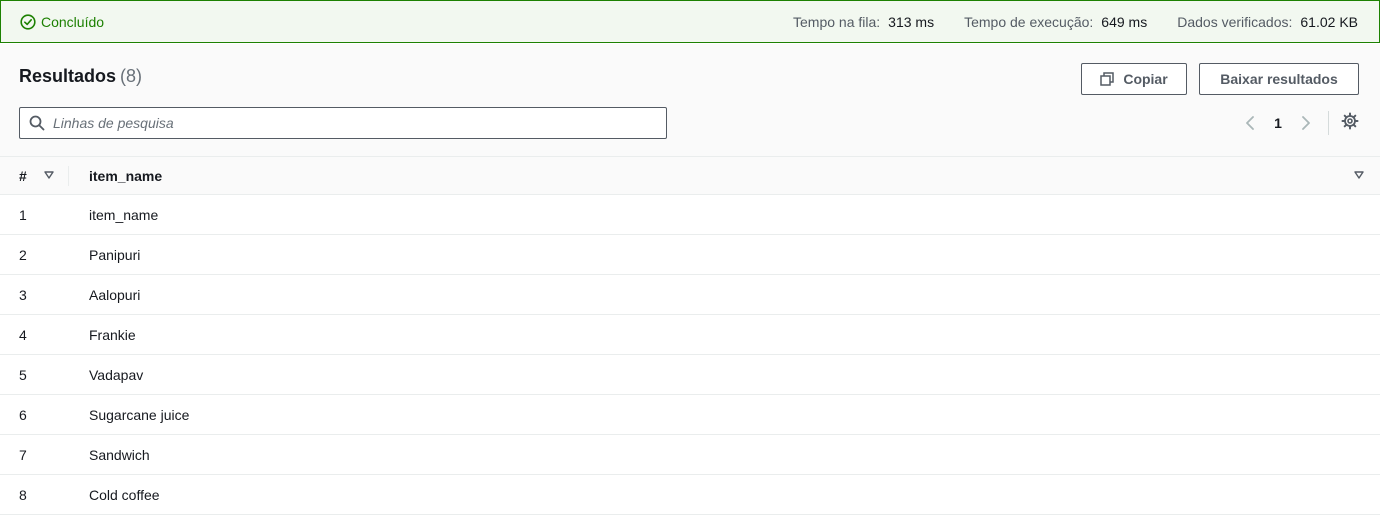  I want to click on metric-data-scanned: Dados verificados: 61.02 KB, so click(1267, 22).